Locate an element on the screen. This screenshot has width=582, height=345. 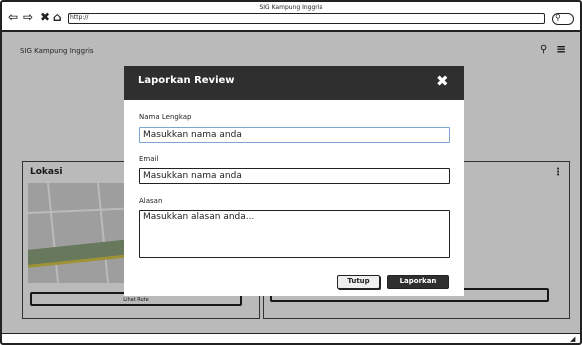
submit-report-button: Laporkan is located at coordinates (418, 282).